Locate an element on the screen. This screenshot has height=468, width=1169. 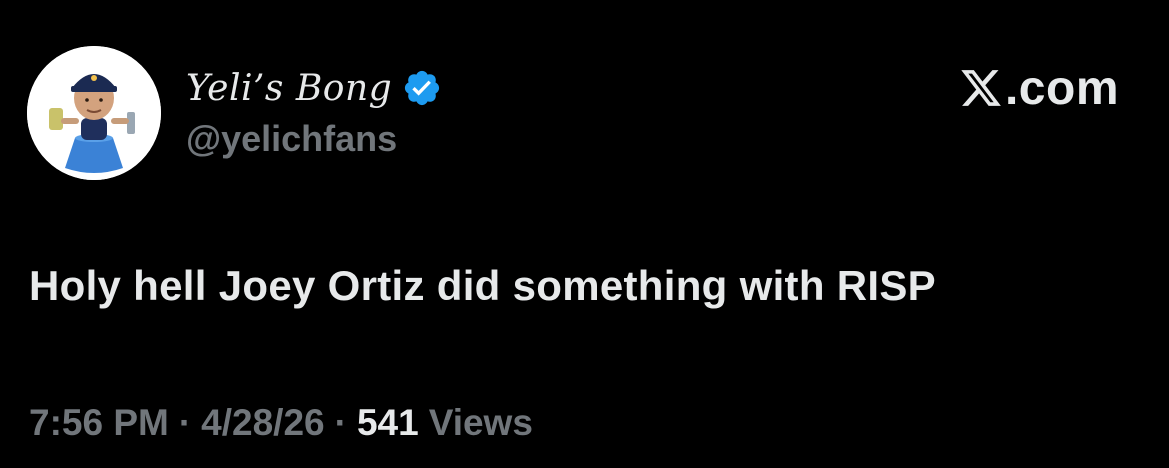
tweet-date: 4/28/26 is located at coordinates (262, 423).